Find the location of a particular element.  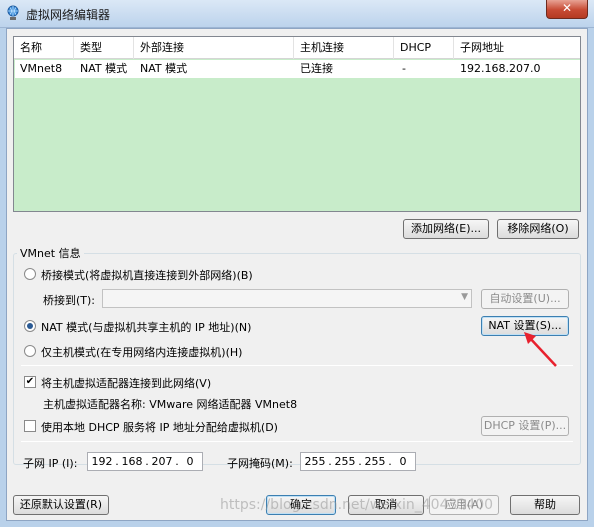

subnet-mask-octet-2: 255 is located at coordinates (345, 461).